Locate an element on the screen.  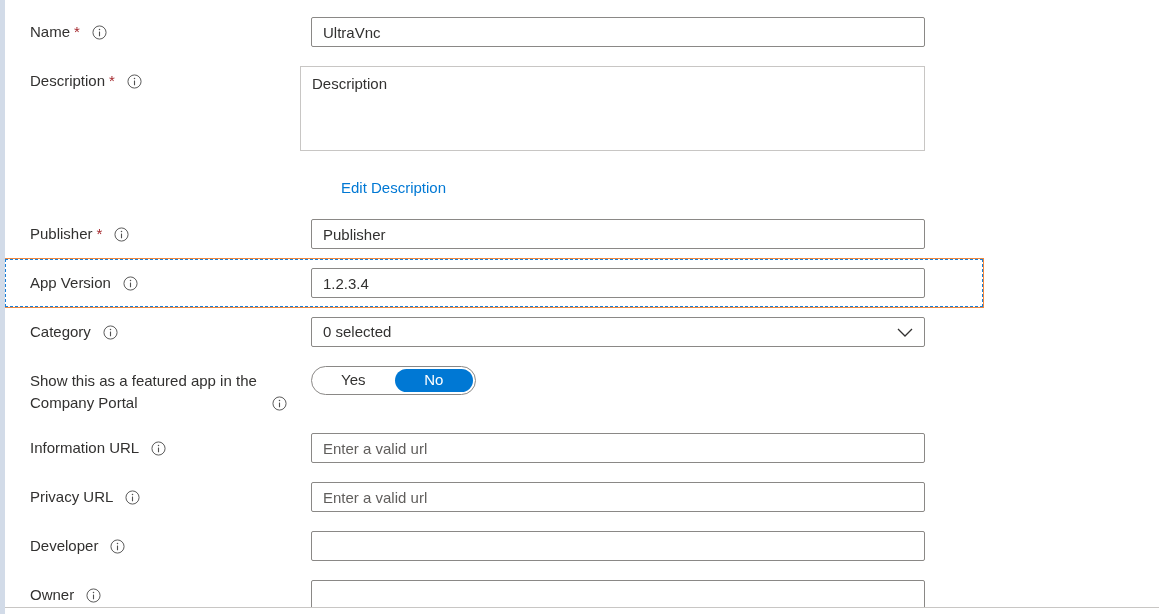
field-label: Owner is located at coordinates (52, 595).